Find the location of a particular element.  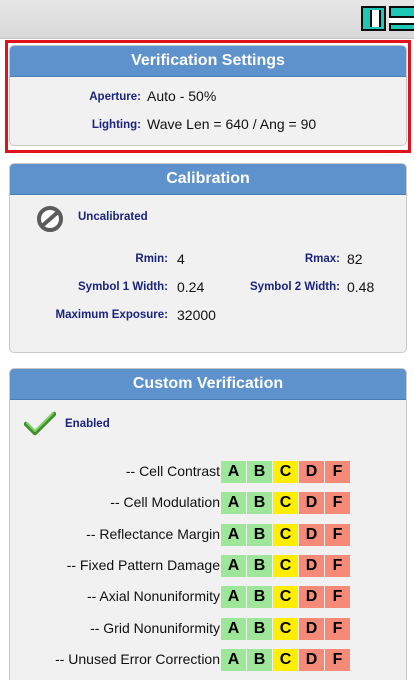

metric-label: -- Fixed Pattern Damage is located at coordinates (143, 564).